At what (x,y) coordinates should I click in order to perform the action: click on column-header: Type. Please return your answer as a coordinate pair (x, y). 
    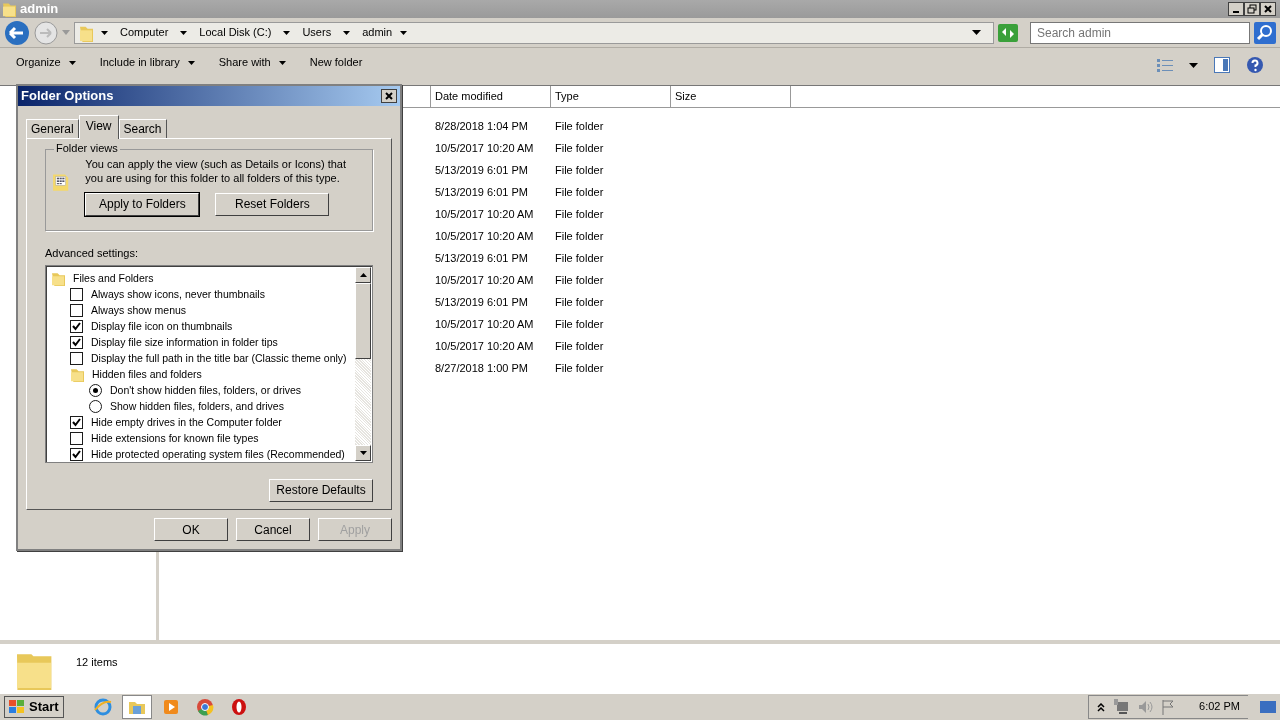
    Looking at the image, I should click on (611, 96).